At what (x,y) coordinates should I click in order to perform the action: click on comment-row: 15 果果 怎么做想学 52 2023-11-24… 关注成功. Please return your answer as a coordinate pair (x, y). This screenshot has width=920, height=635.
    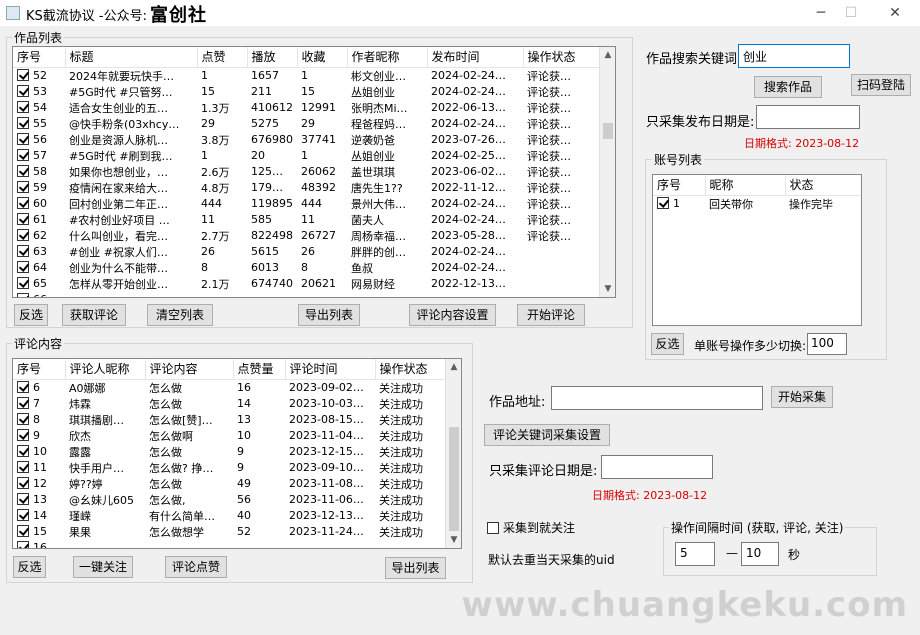
    Looking at the image, I should click on (230, 532).